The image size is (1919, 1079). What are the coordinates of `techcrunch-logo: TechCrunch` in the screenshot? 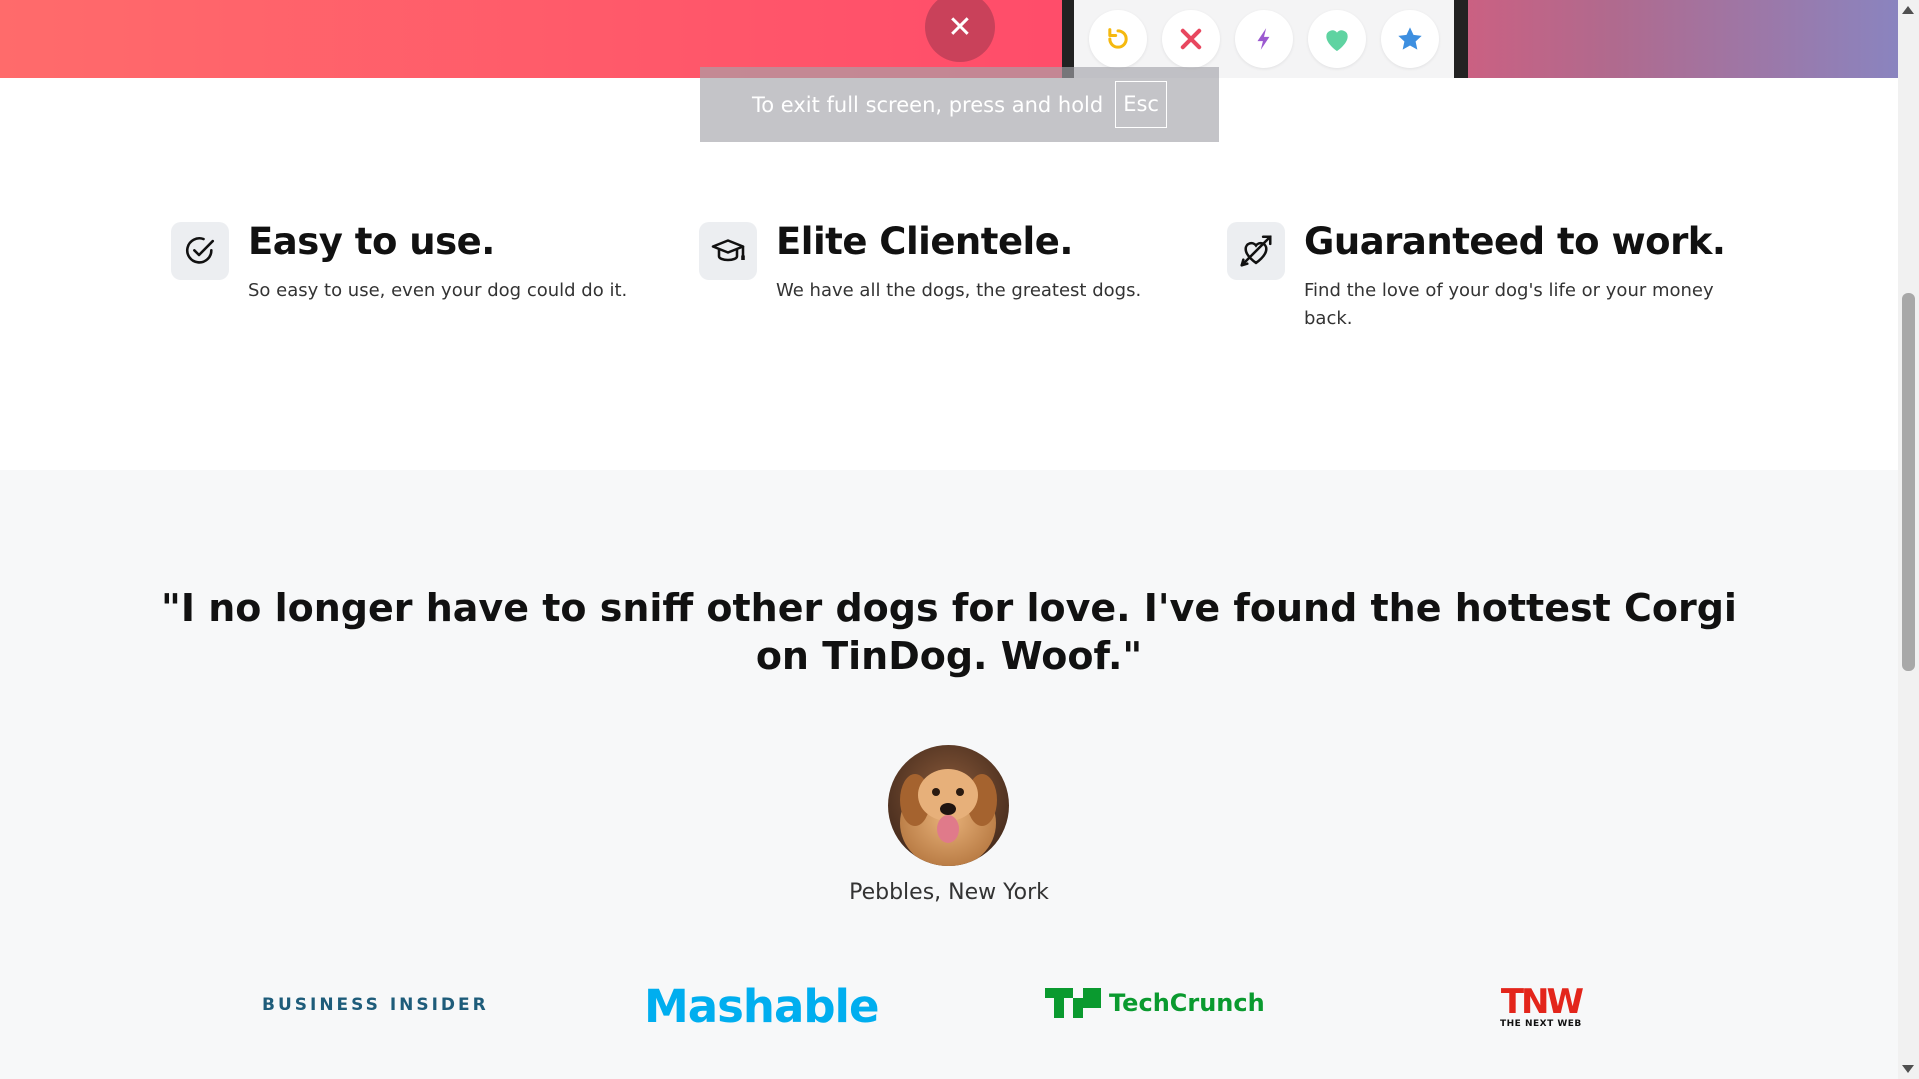 It's located at (1155, 1003).